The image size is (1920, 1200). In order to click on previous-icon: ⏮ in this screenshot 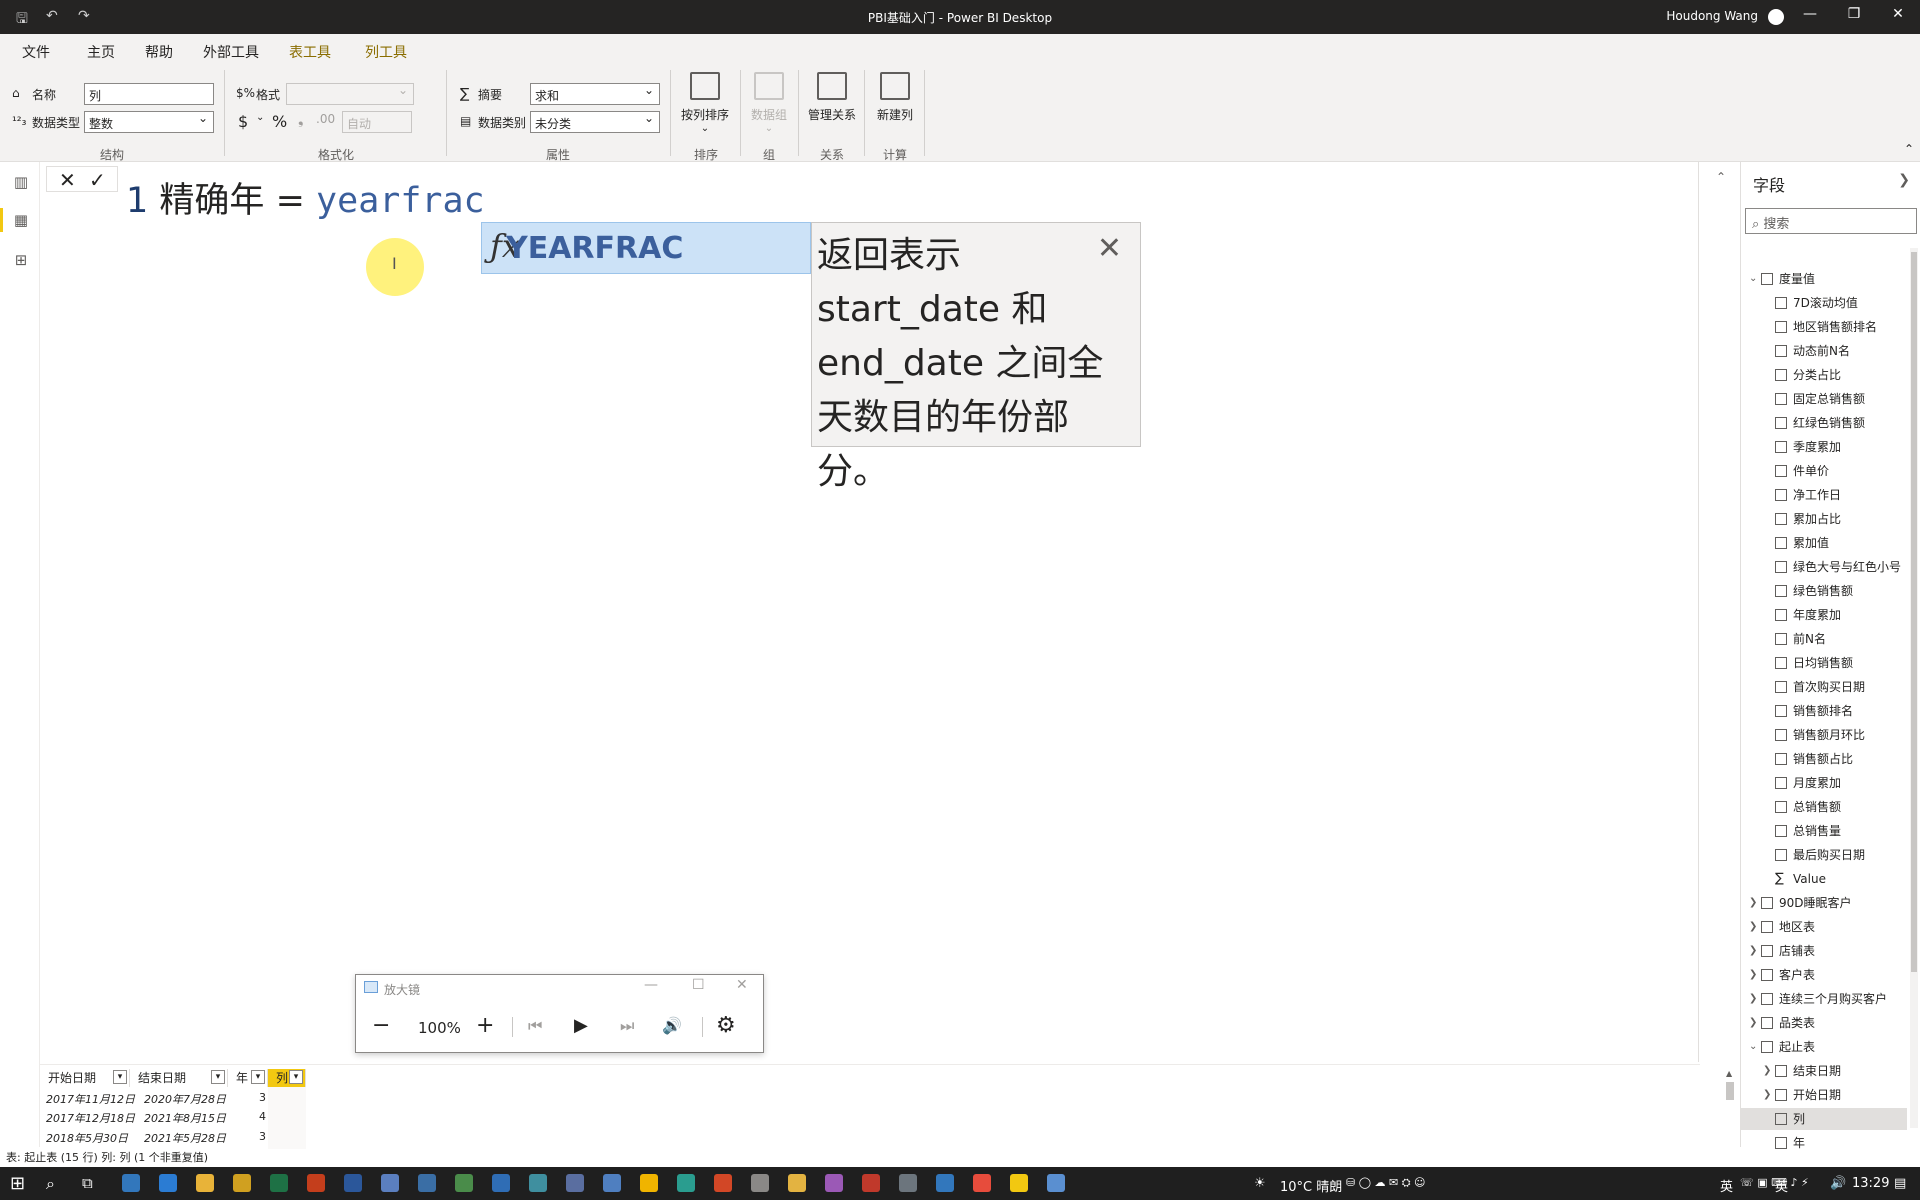, I will do `click(535, 1026)`.